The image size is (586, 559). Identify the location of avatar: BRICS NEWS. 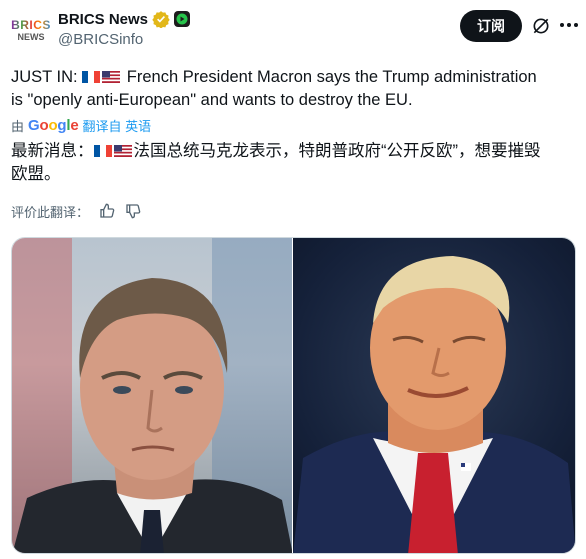
(31, 30).